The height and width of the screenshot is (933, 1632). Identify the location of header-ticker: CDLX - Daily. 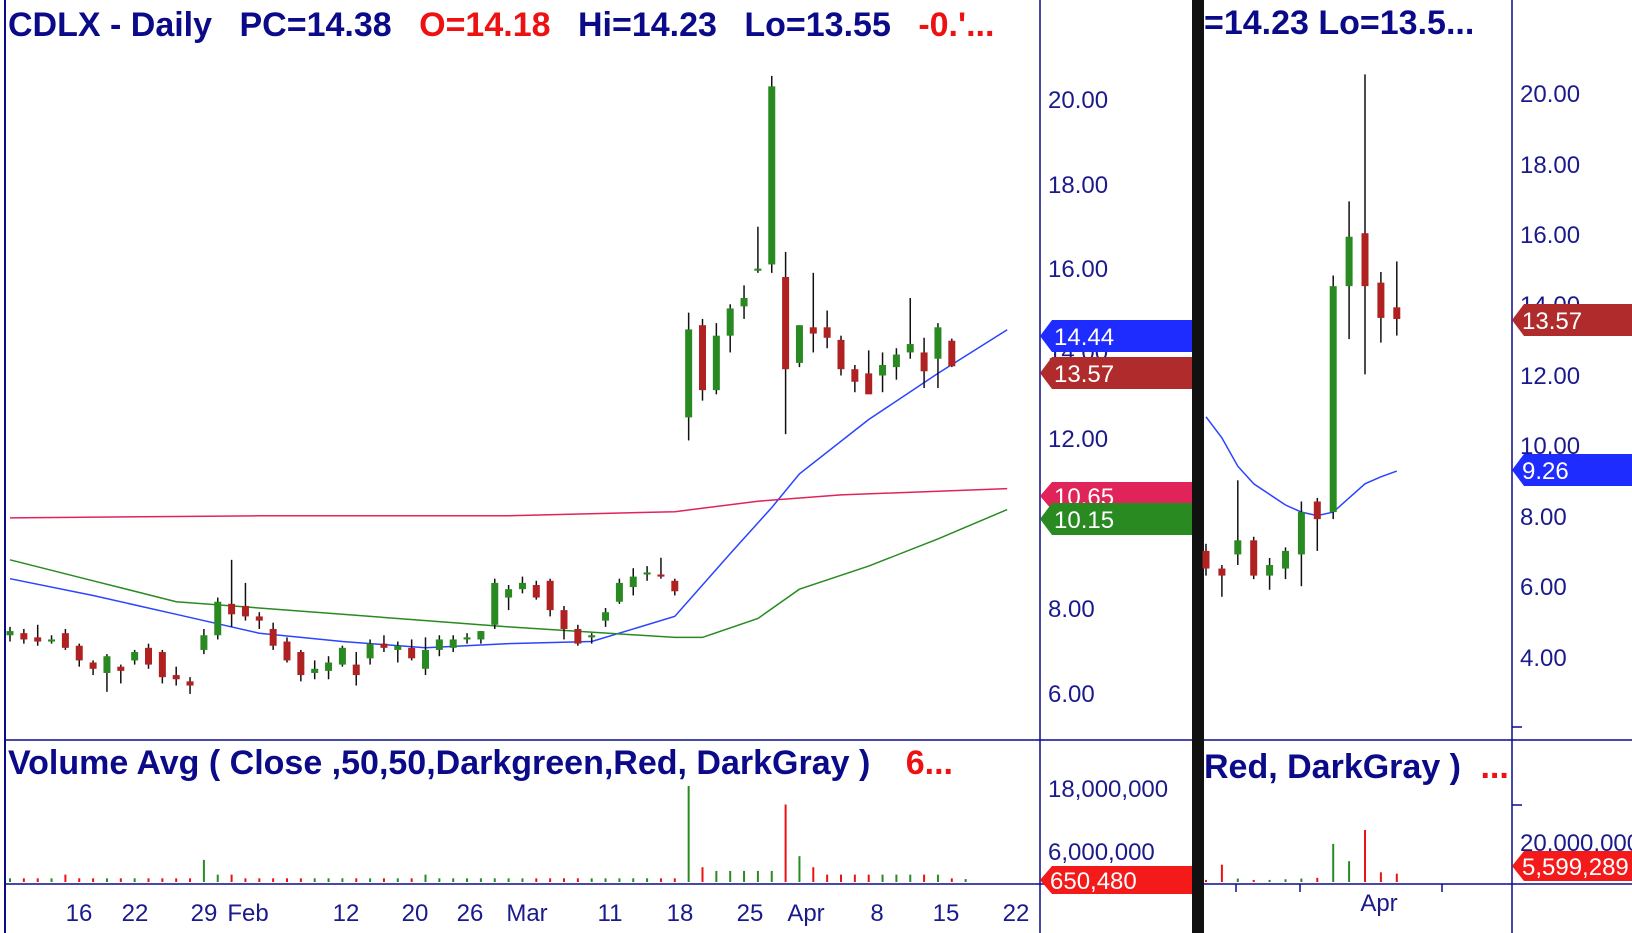
(110, 25).